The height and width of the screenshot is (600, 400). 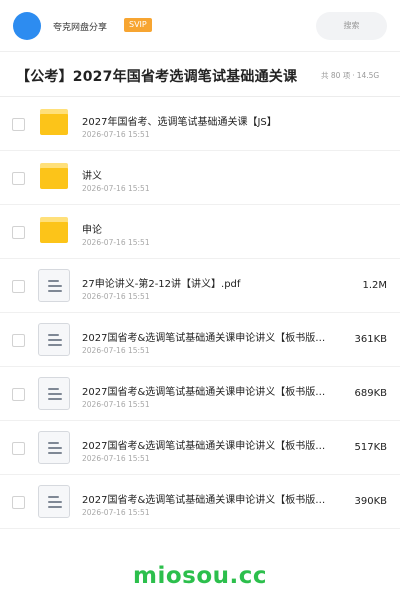 What do you see at coordinates (214, 282) in the screenshot?
I see `file-name: 27申论讲义-第2-12讲【讲义】.pdf` at bounding box center [214, 282].